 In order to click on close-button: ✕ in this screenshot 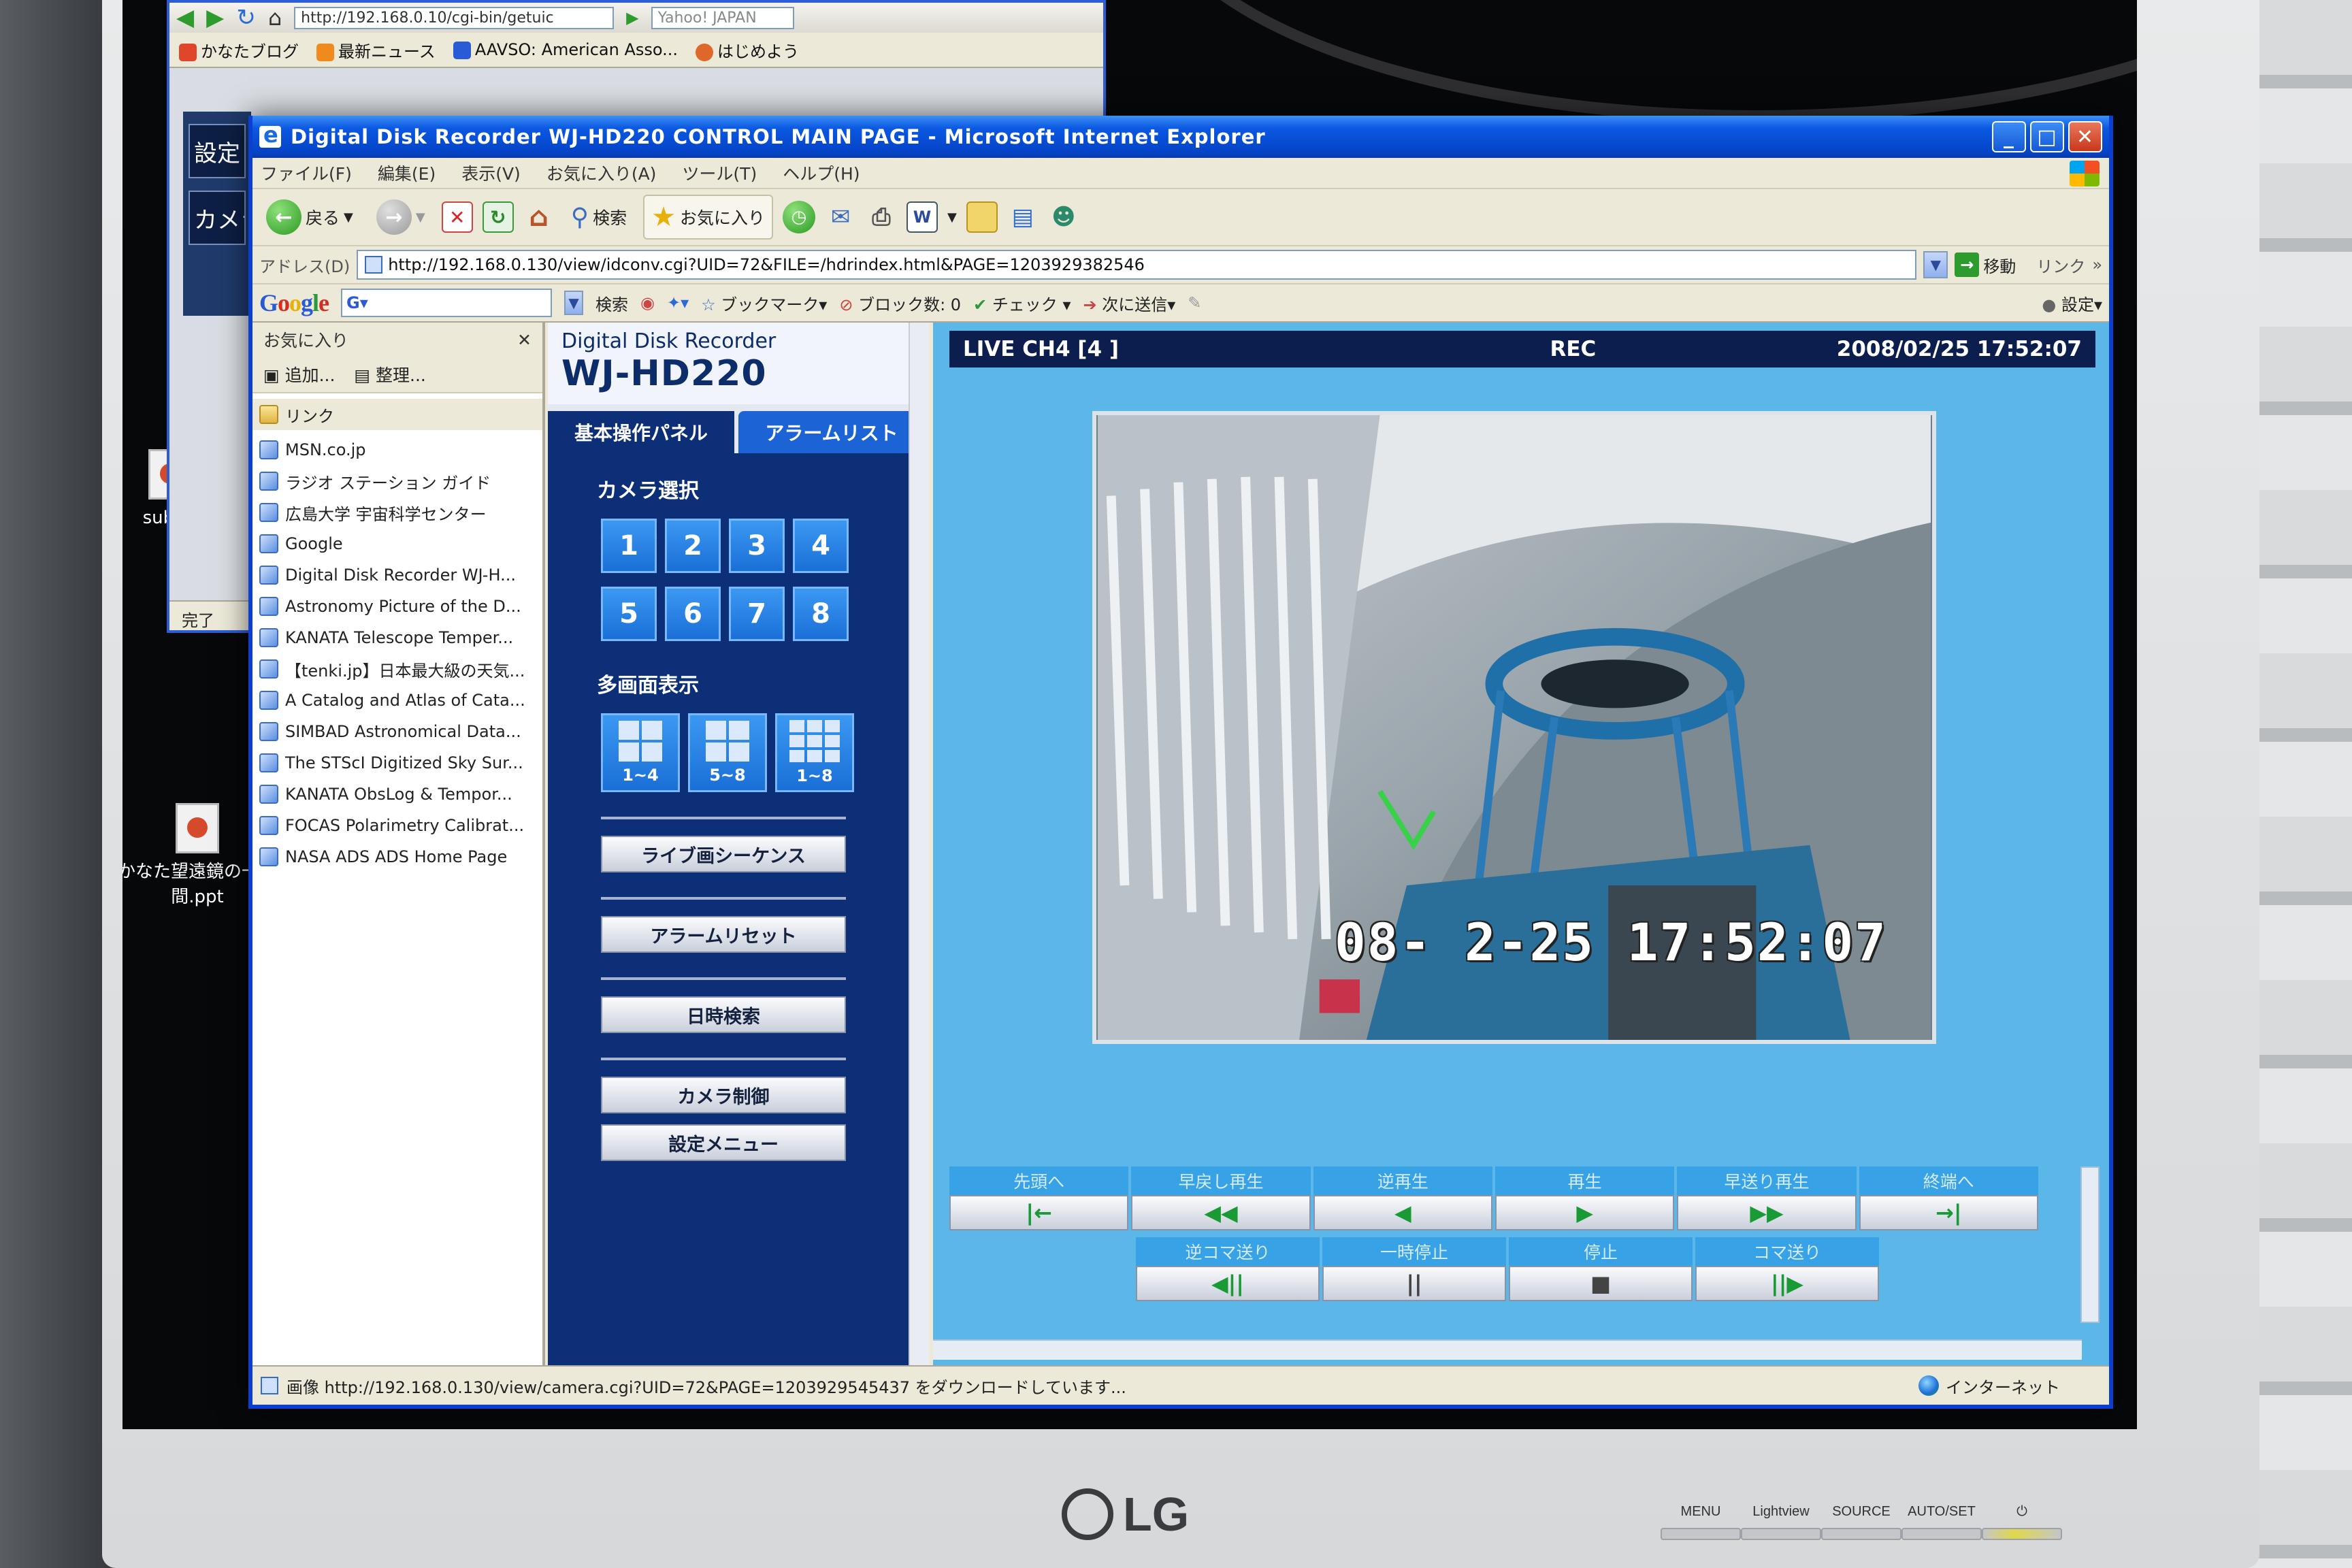, I will do `click(2085, 136)`.